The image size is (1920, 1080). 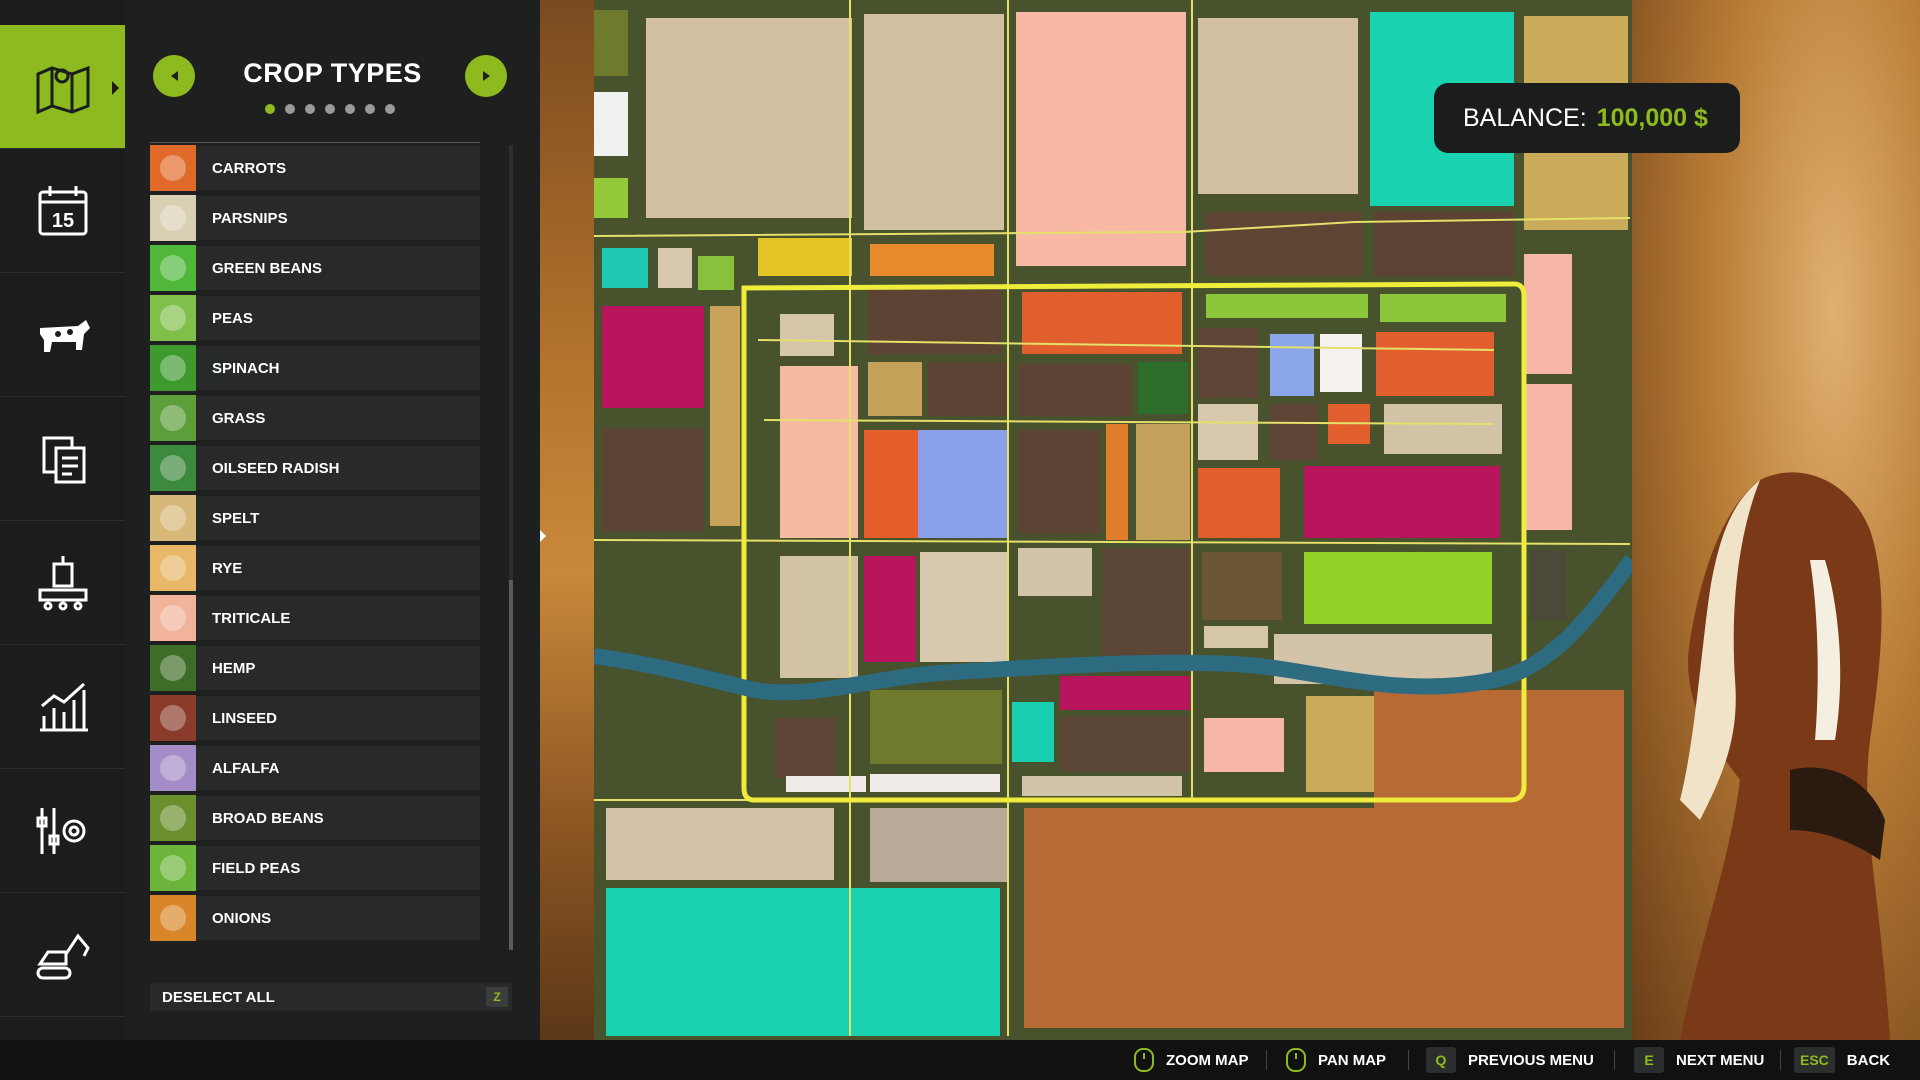 I want to click on balance-value: 100,000 $, so click(x=1652, y=117).